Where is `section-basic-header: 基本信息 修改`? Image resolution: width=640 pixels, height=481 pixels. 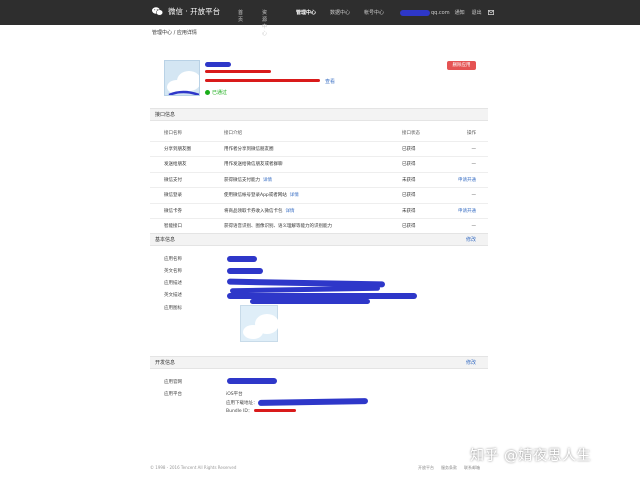 section-basic-header: 基本信息 修改 is located at coordinates (319, 239).